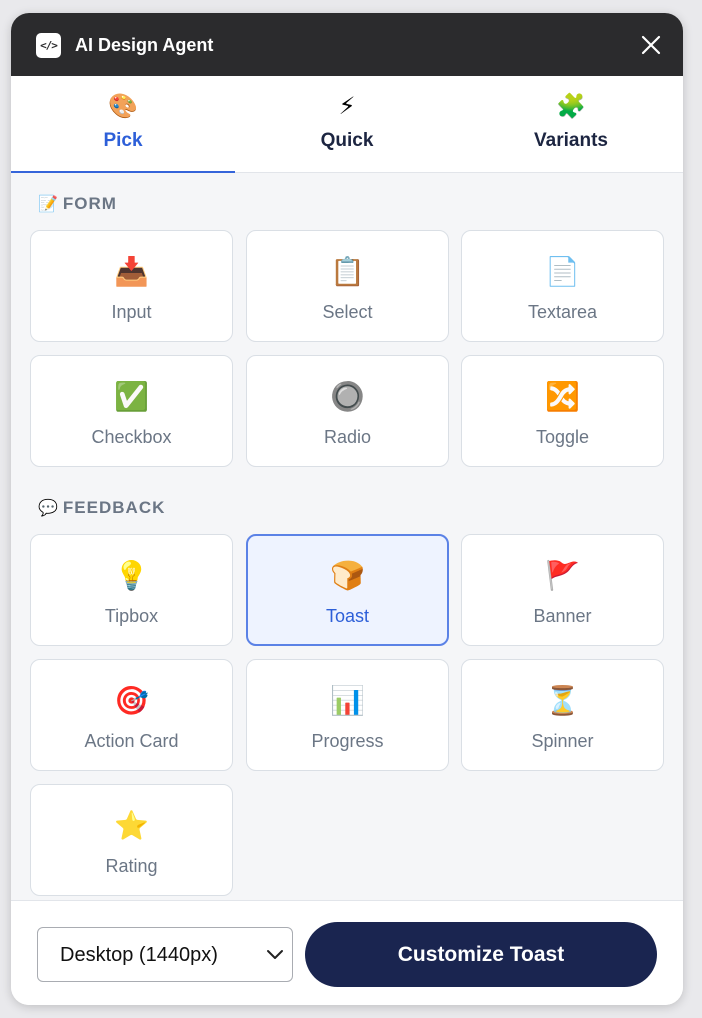 This screenshot has height=1018, width=702. What do you see at coordinates (131, 312) in the screenshot?
I see `card-label: Input` at bounding box center [131, 312].